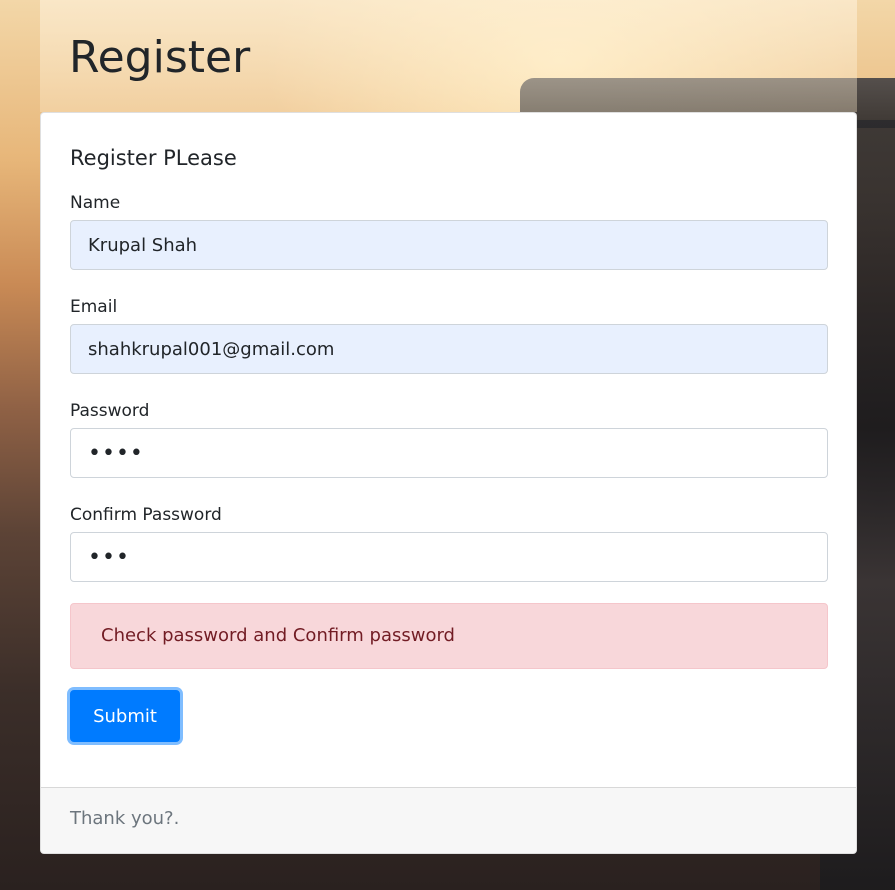  I want to click on password-mismatch-alert: Check password and Confirm password, so click(449, 636).